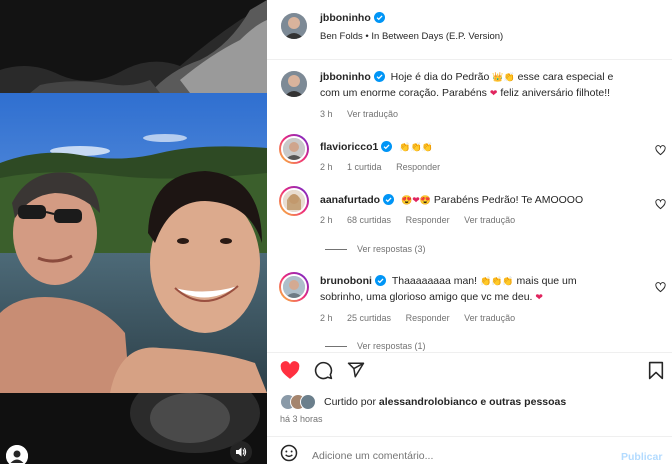 This screenshot has height=464, width=672. Describe the element at coordinates (555, 93) in the screenshot. I see `caption-text-line2b: feliz aniversário filhote!!` at that location.